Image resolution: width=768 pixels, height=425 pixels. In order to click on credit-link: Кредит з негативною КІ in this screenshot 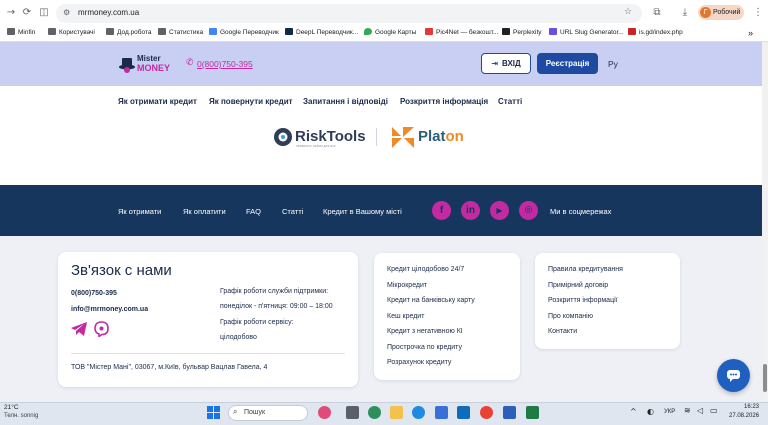, I will do `click(425, 331)`.